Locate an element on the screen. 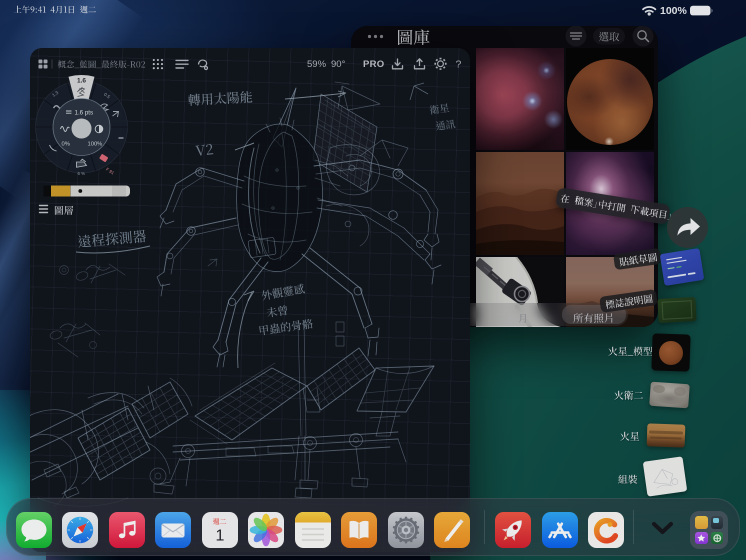  svg-text: 1.6 pts is located at coordinates (84, 113).